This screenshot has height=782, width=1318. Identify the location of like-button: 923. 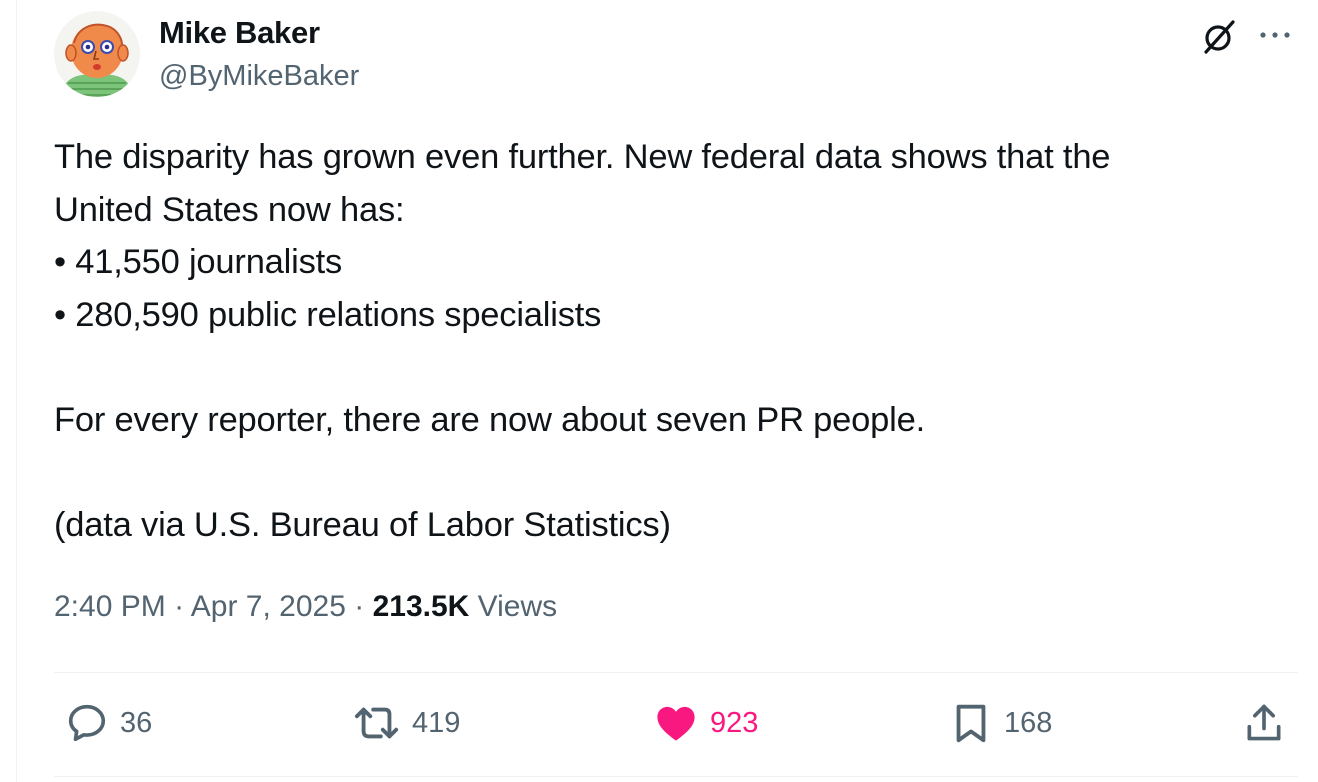
(705, 723).